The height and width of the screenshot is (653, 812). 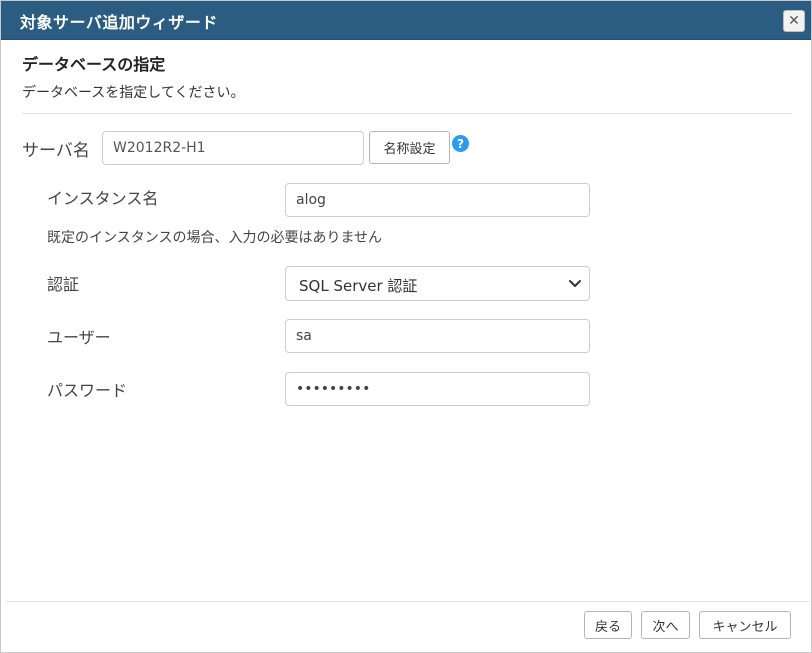 What do you see at coordinates (119, 22) in the screenshot?
I see `dialog-title: 対象サーバ追加ウィザード` at bounding box center [119, 22].